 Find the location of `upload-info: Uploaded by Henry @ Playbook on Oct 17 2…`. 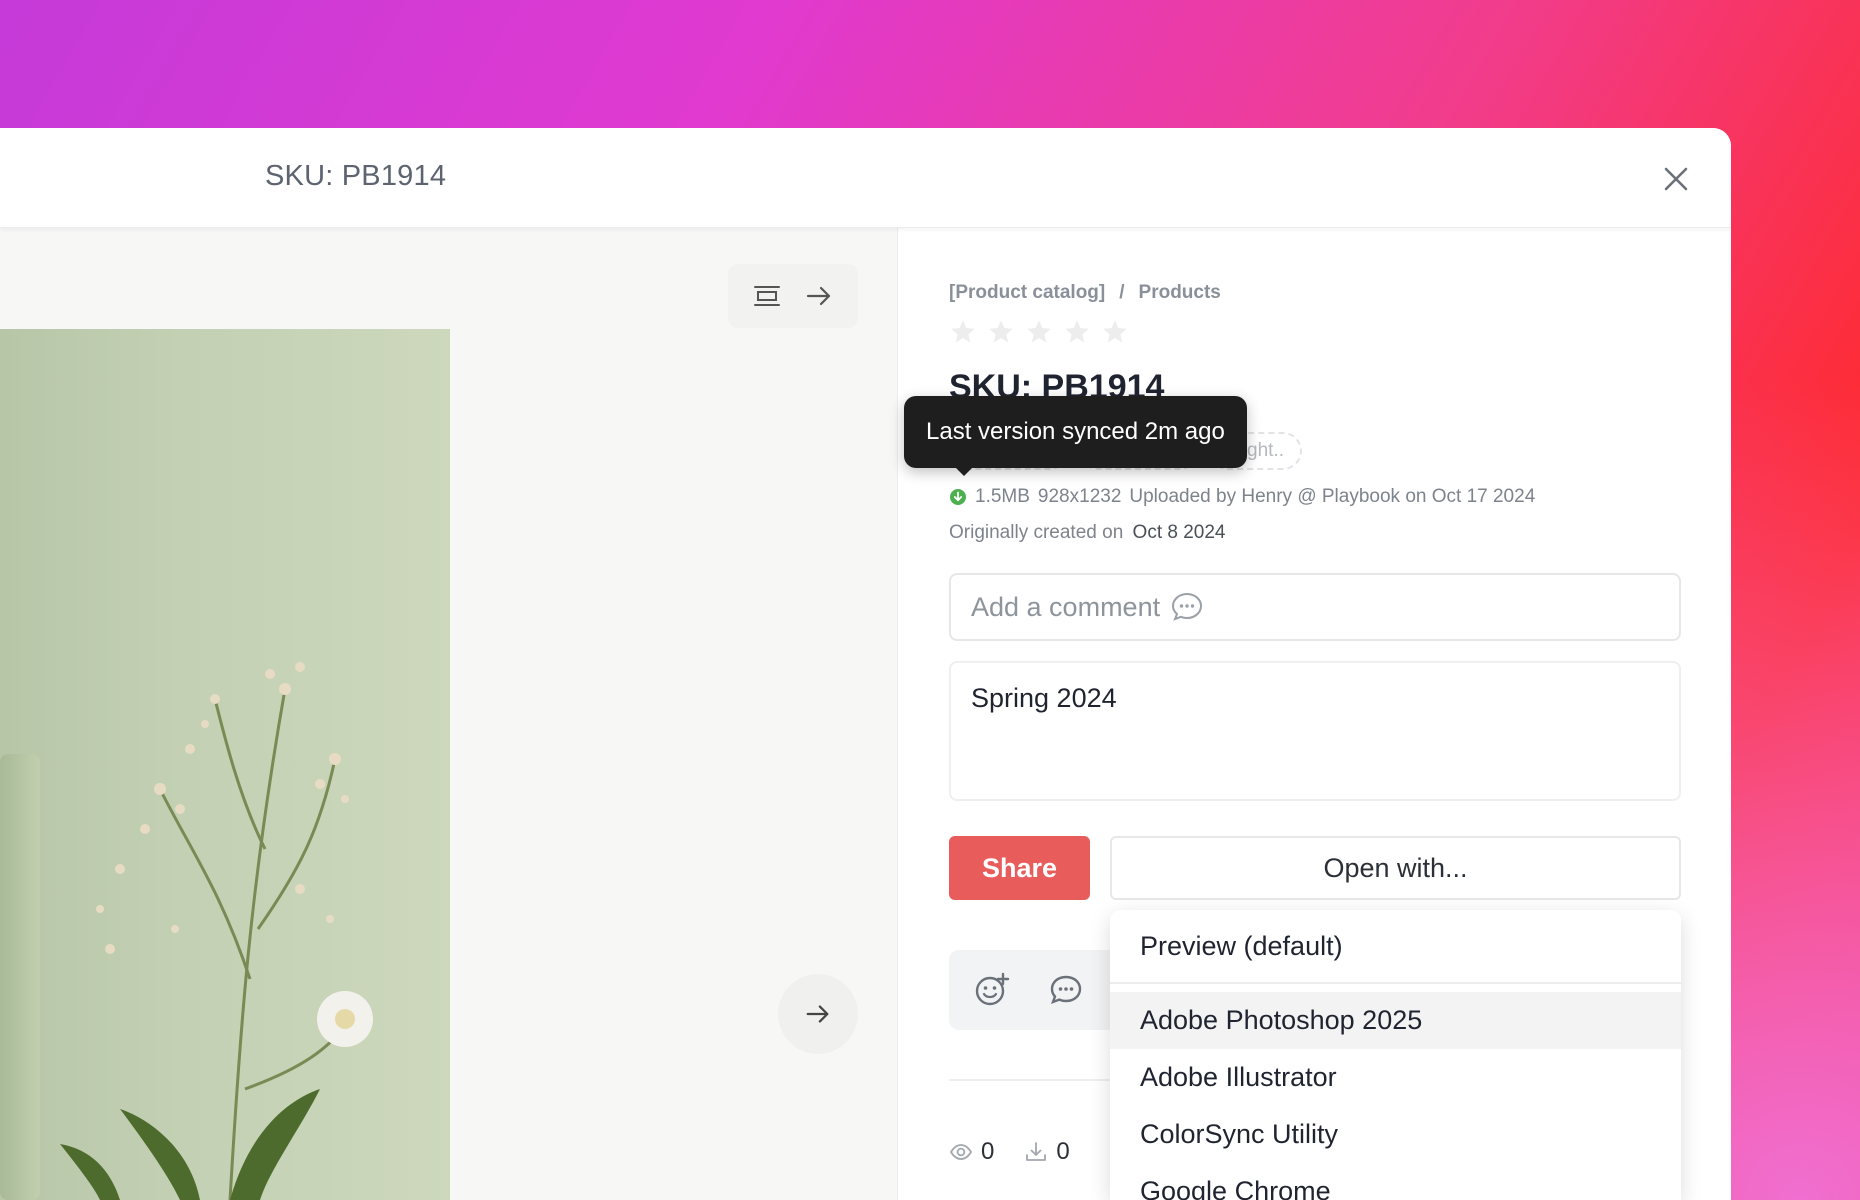

upload-info: Uploaded by Henry @ Playbook on Oct 17 2… is located at coordinates (1332, 496).